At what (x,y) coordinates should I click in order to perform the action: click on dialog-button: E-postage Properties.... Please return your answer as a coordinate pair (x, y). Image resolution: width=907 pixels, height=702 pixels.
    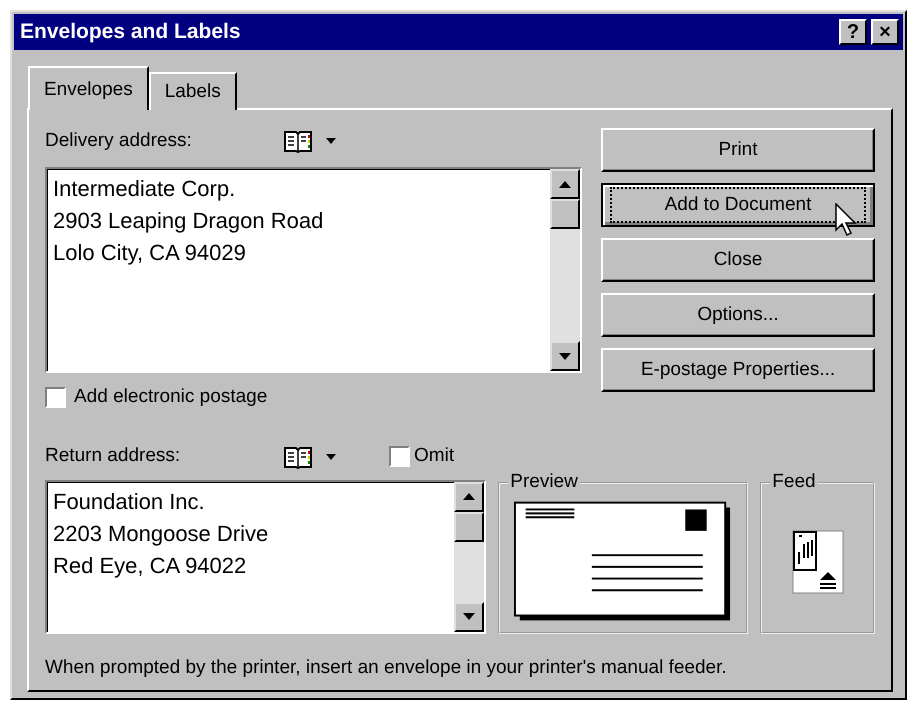
    Looking at the image, I should click on (738, 370).